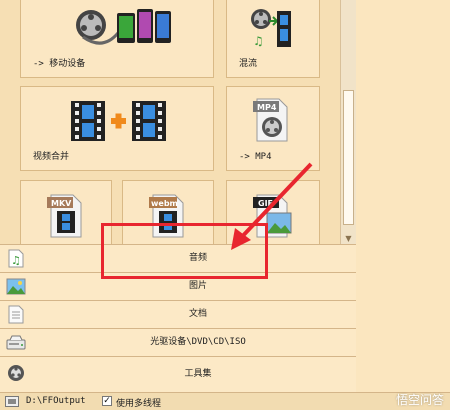 The height and width of the screenshot is (410, 450). Describe the element at coordinates (267, 107) in the screenshot. I see `mp4-badge-text: MP4` at that location.